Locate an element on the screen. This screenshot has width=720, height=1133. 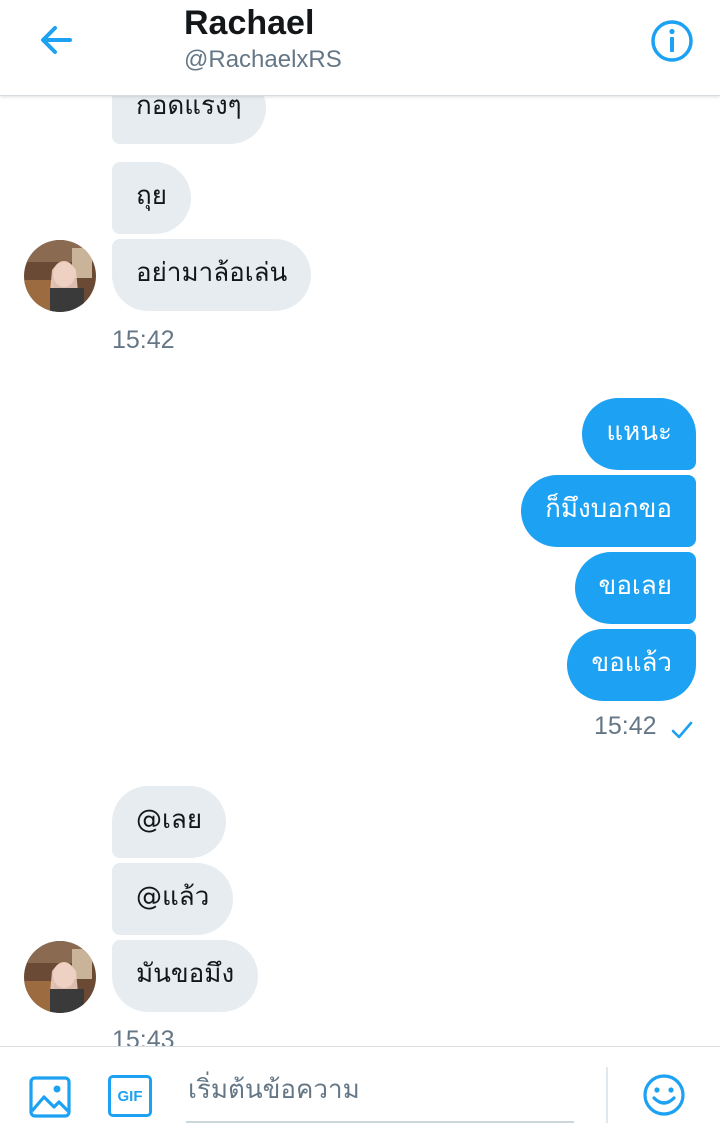
message-input-placeholder: เริ่มต้นข้อความ is located at coordinates (274, 1090).